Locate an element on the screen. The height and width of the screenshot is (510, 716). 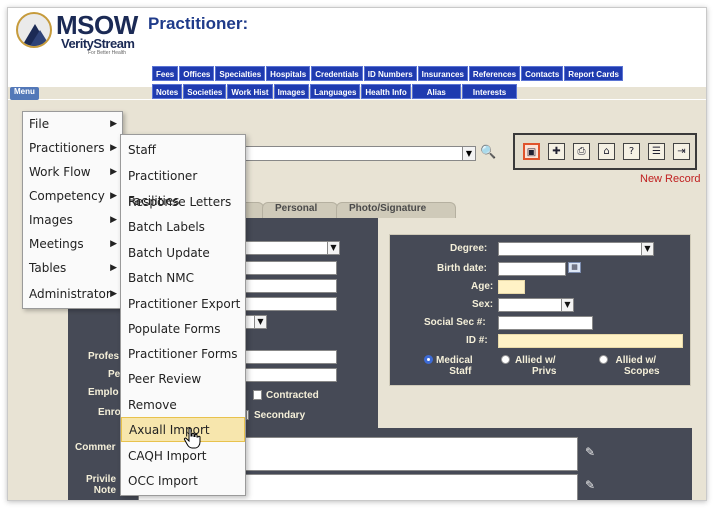
nav-credentials: Credentials is located at coordinates (337, 73).